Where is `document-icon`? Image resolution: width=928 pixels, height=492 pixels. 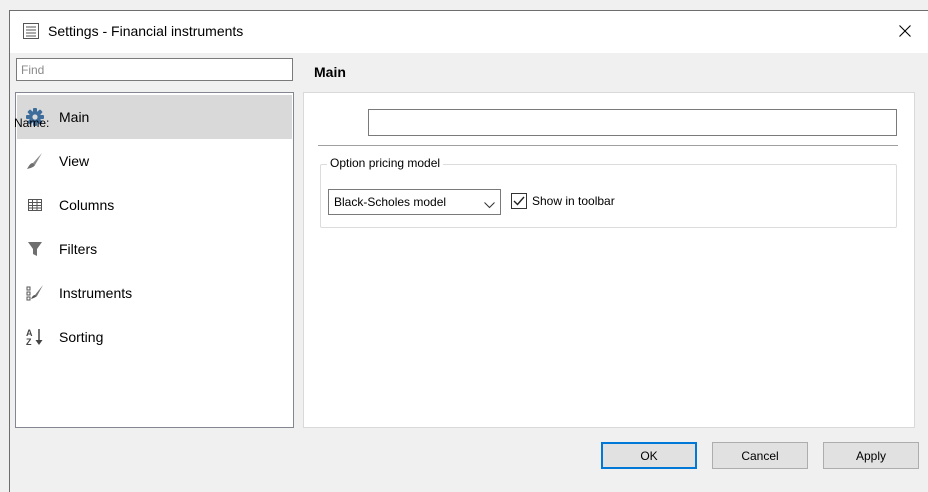 document-icon is located at coordinates (31, 31).